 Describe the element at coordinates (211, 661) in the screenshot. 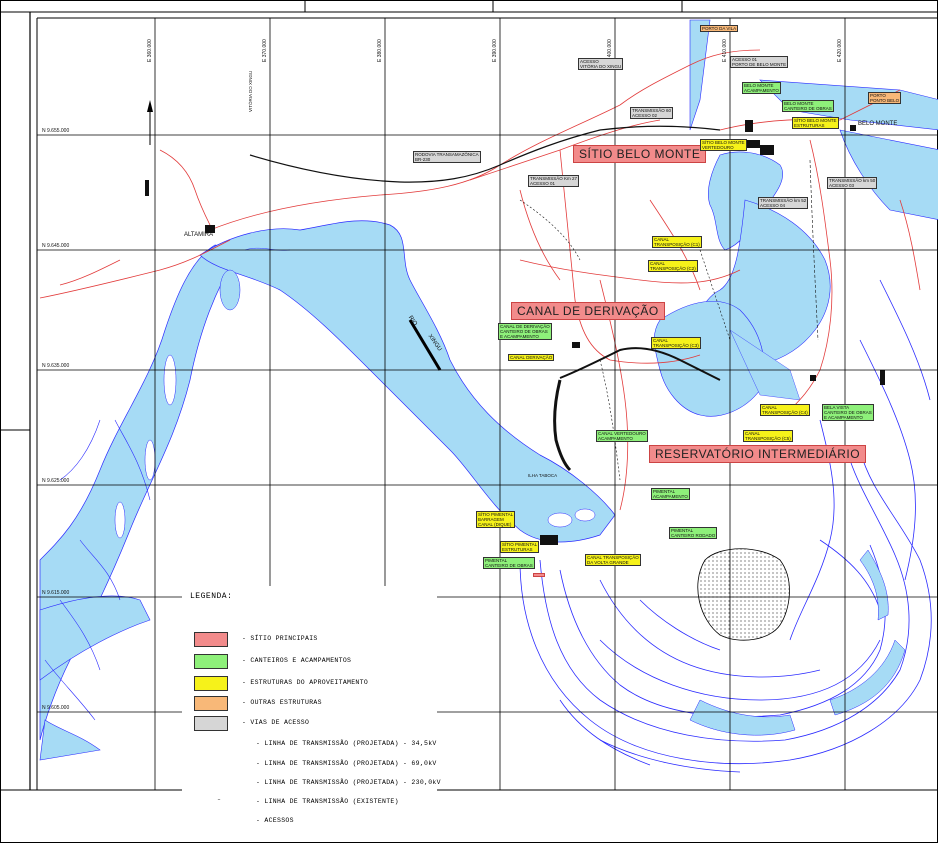

I see `legend-swatch-green` at that location.